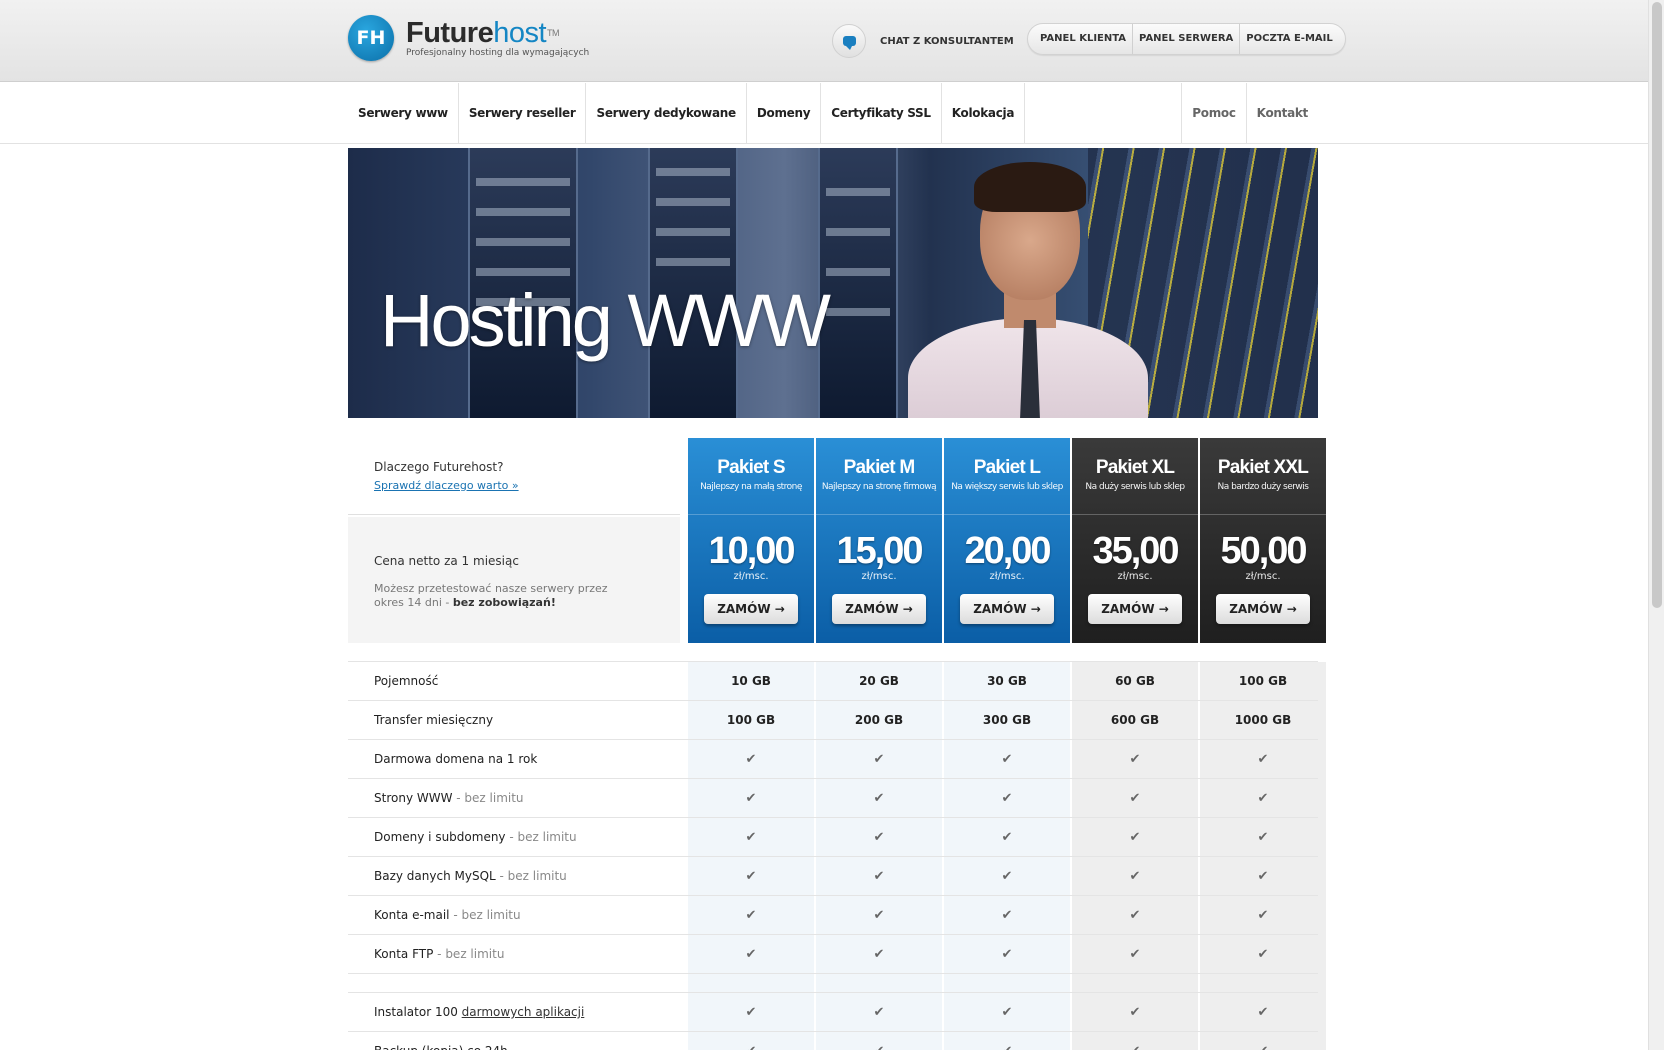 Image resolution: width=1680 pixels, height=1050 pixels. What do you see at coordinates (523, 113) in the screenshot?
I see `nav-item: Serwery reseller` at bounding box center [523, 113].